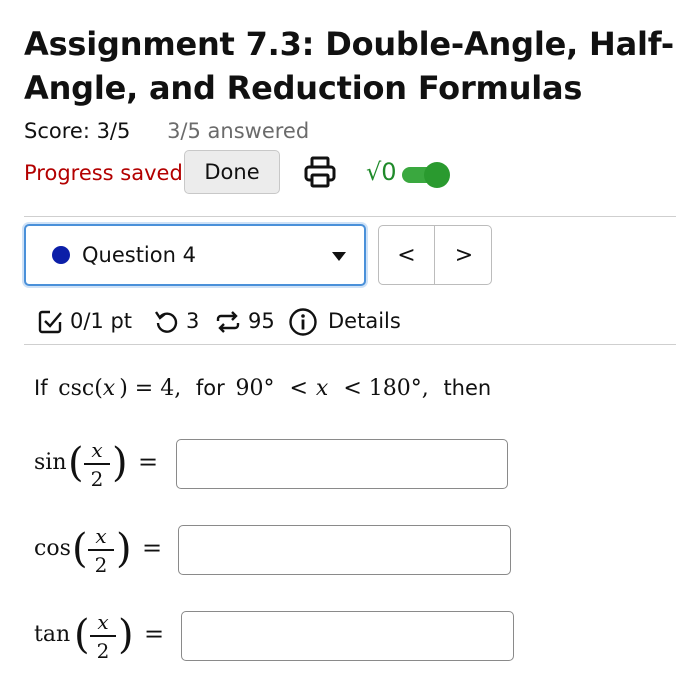 Image resolution: width=700 pixels, height=686 pixels. Describe the element at coordinates (228, 322) in the screenshot. I see `repeat-icon` at that location.